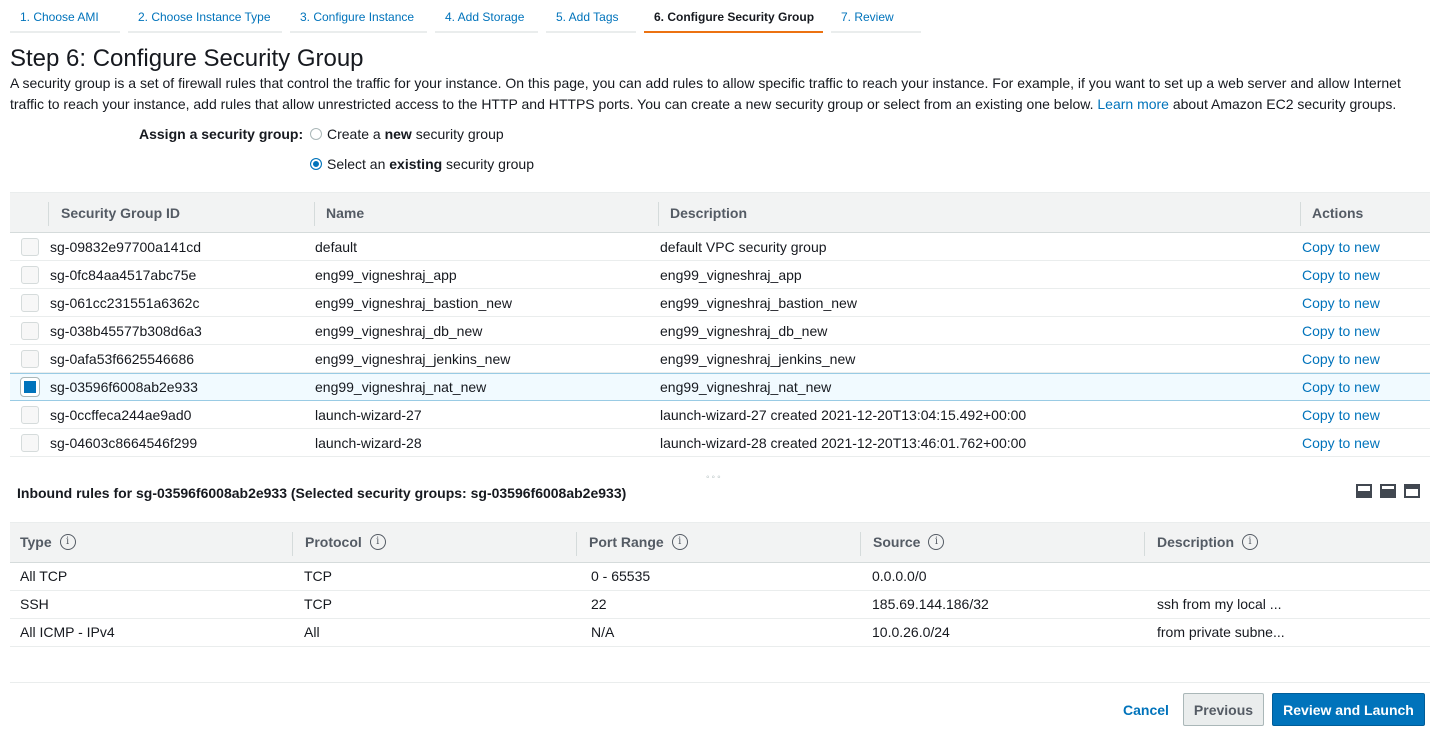 The image size is (1440, 743). What do you see at coordinates (67, 632) in the screenshot?
I see `rule-type: All ICMP - IPv4` at bounding box center [67, 632].